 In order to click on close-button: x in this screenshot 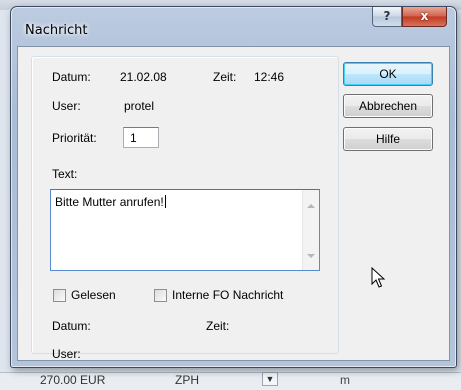, I will do `click(424, 17)`.